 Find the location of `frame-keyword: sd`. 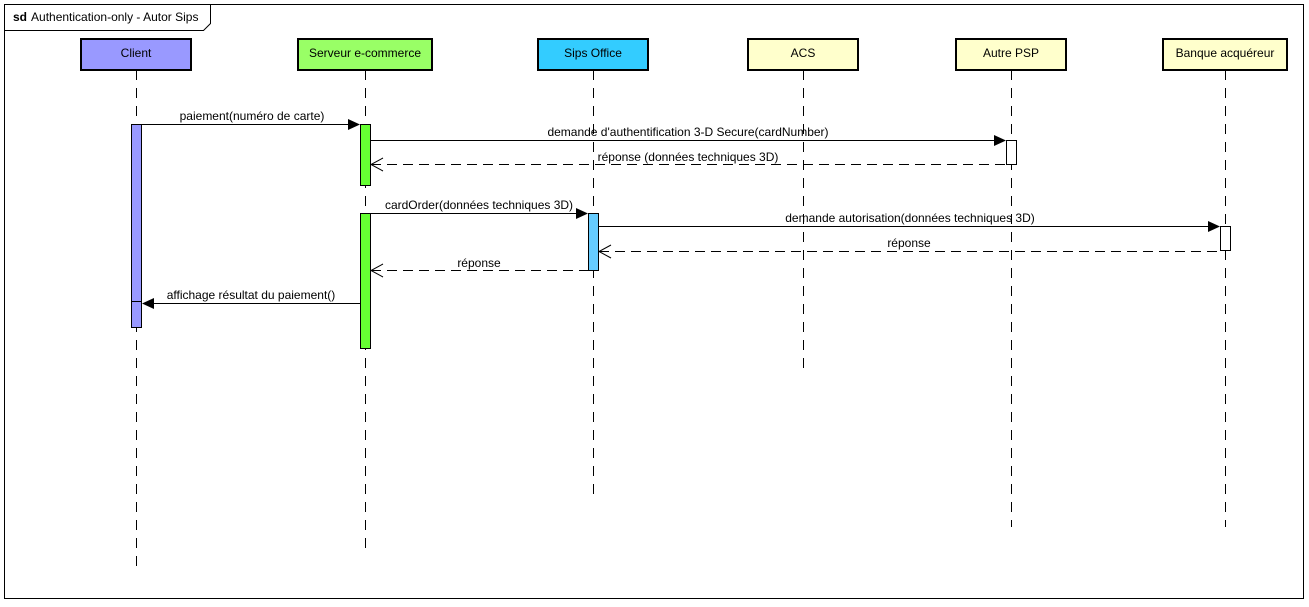

frame-keyword: sd is located at coordinates (20, 17).